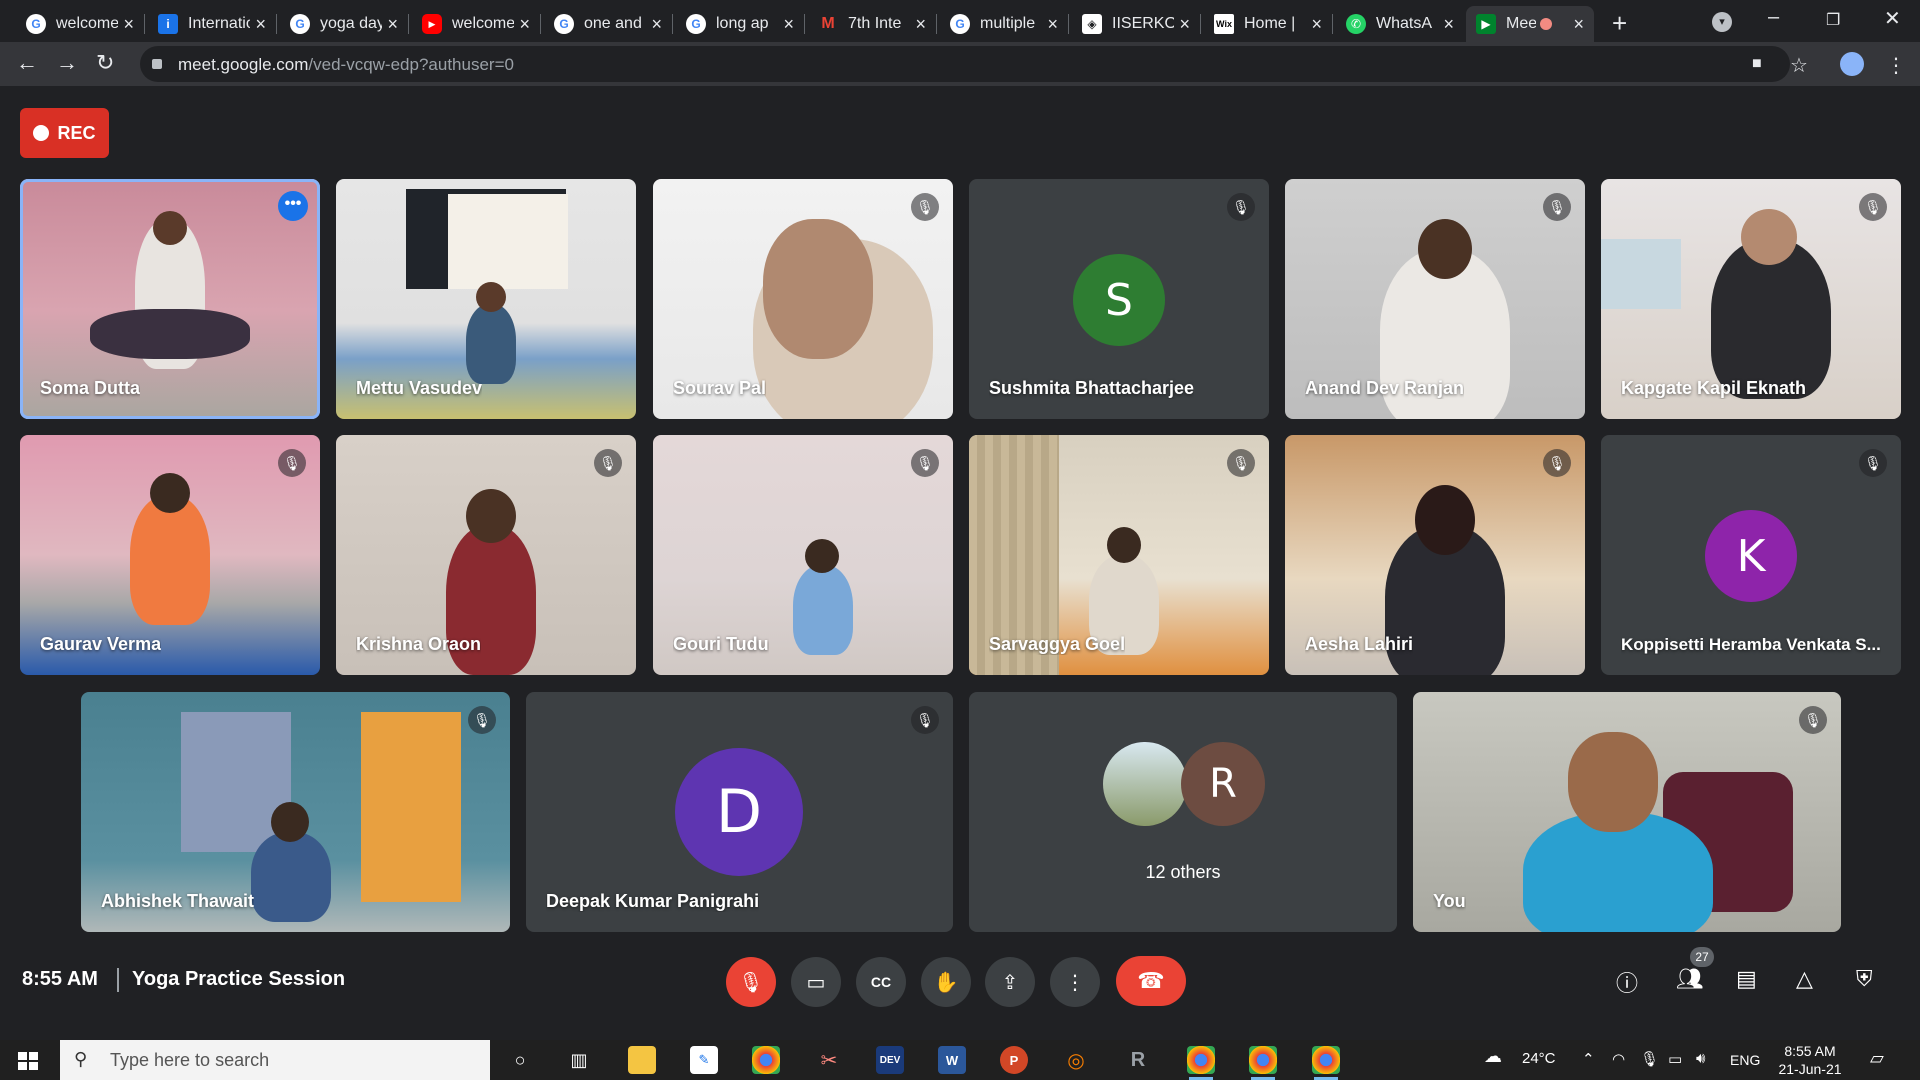 This screenshot has width=1920, height=1080. What do you see at coordinates (803, 299) in the screenshot?
I see `participant-tile: 🎙︎ Sourav Pal` at bounding box center [803, 299].